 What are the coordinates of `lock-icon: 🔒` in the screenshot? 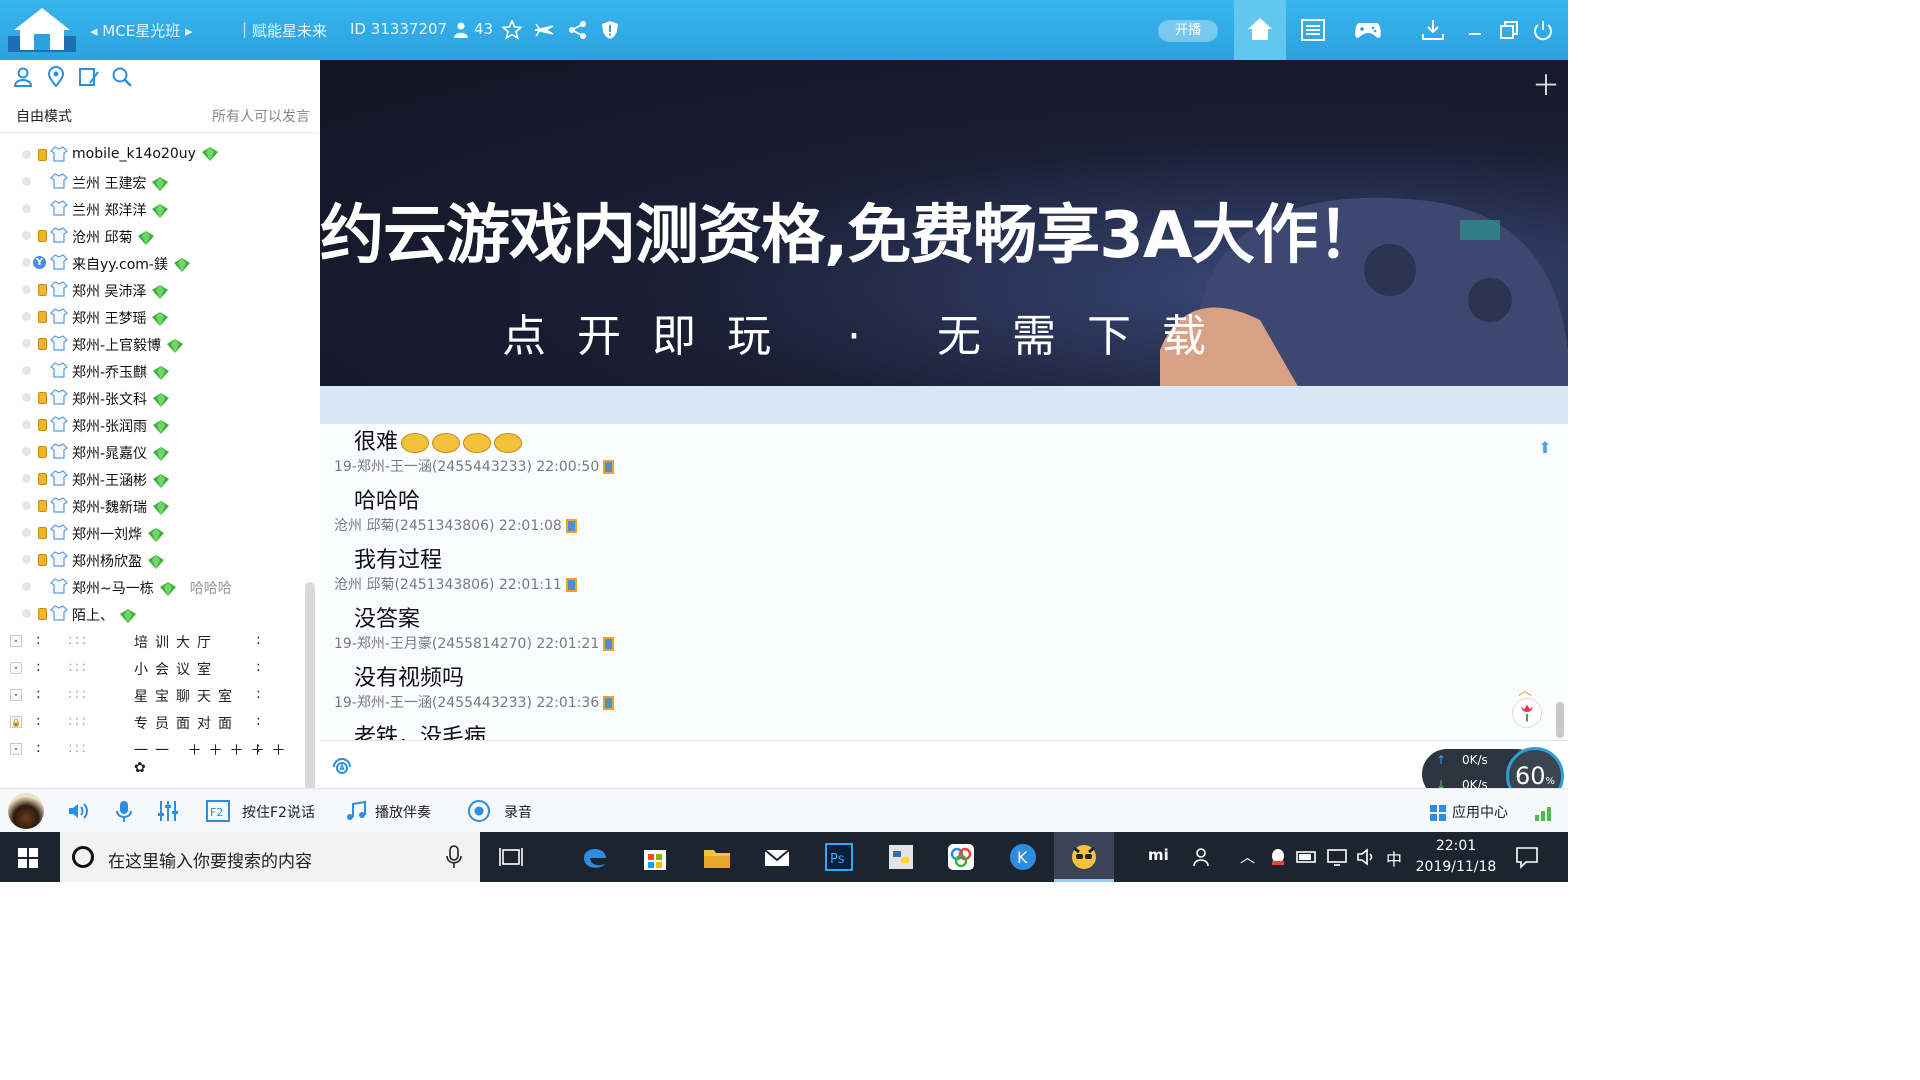 It's located at (16, 722).